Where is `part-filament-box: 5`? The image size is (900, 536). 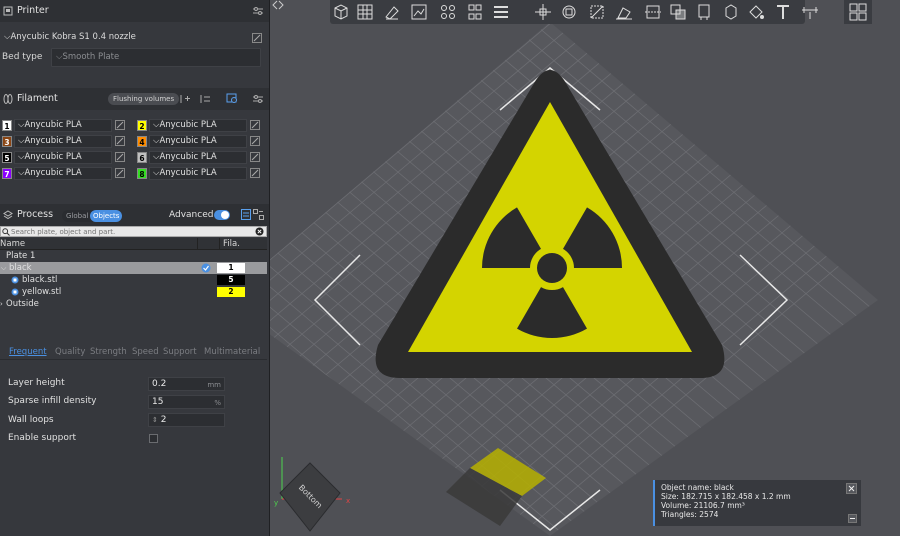
part-filament-box: 5 is located at coordinates (231, 280).